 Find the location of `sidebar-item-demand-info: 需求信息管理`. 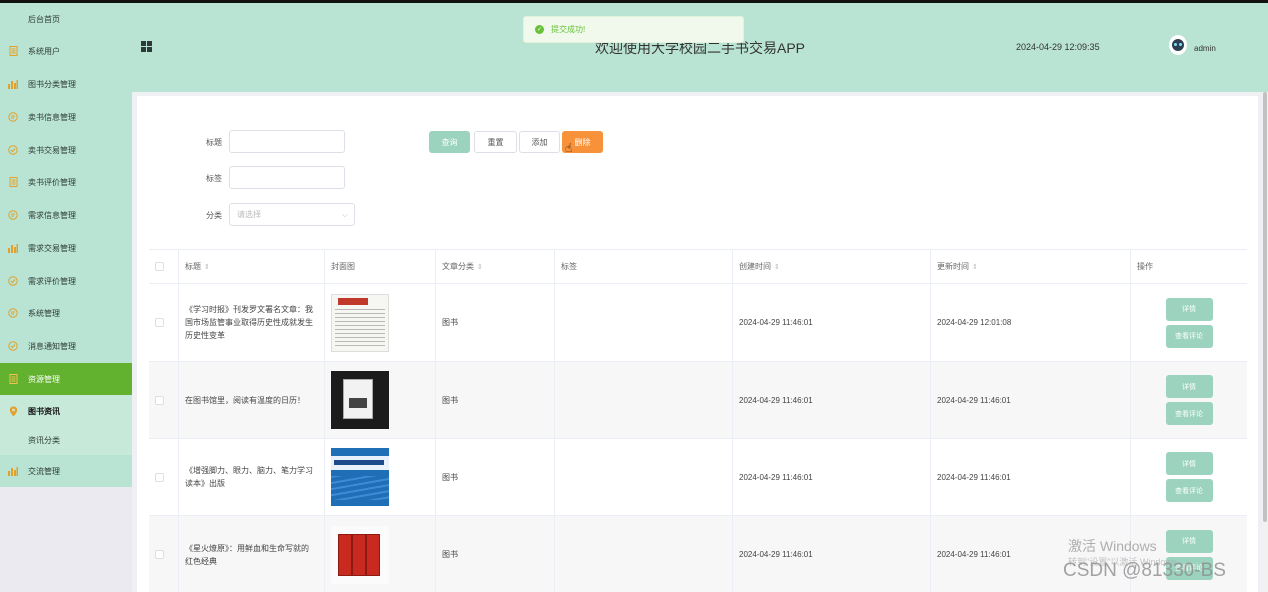

sidebar-item-demand-info: 需求信息管理 is located at coordinates (66, 215).